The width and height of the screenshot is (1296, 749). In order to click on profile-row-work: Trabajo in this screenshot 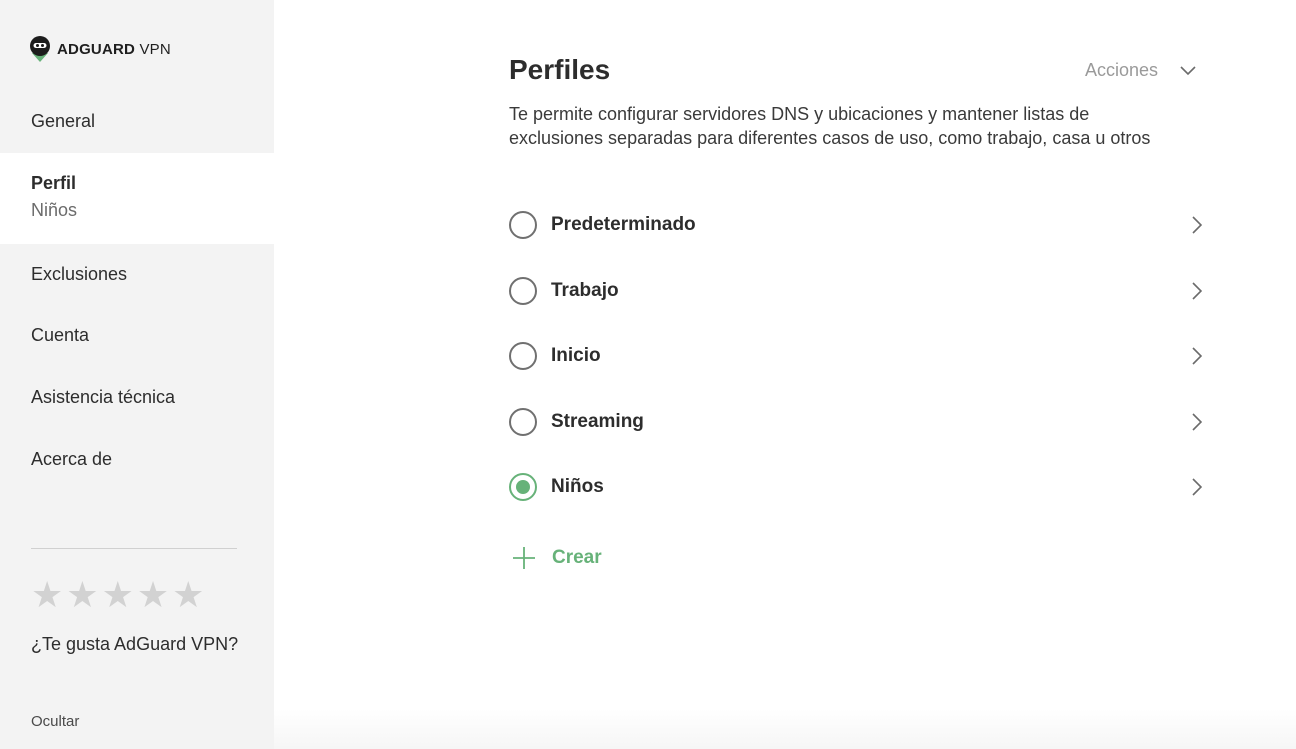, I will do `click(857, 291)`.